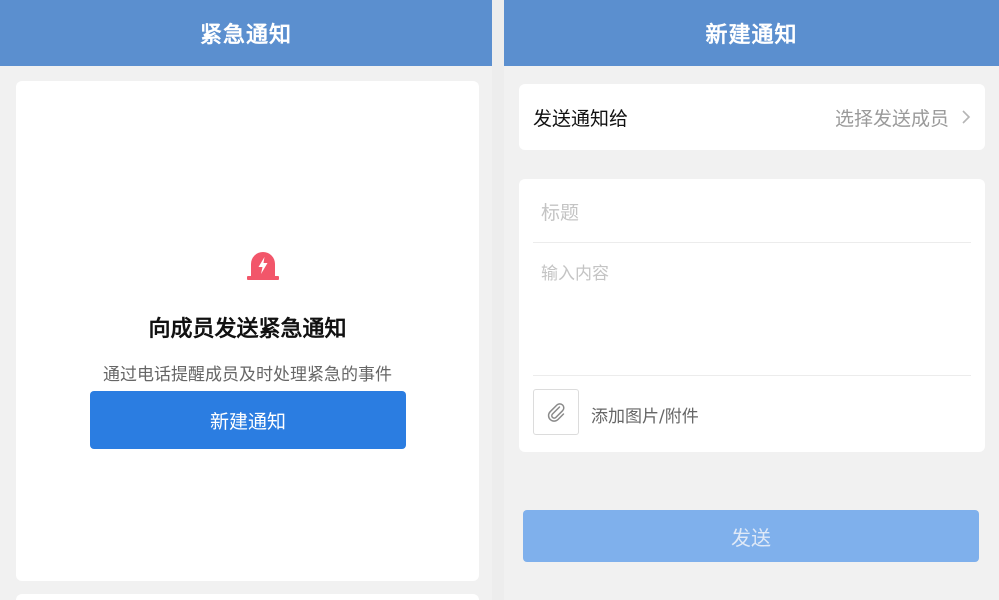 The image size is (999, 600). What do you see at coordinates (751, 536) in the screenshot?
I see `send-button: 发送` at bounding box center [751, 536].